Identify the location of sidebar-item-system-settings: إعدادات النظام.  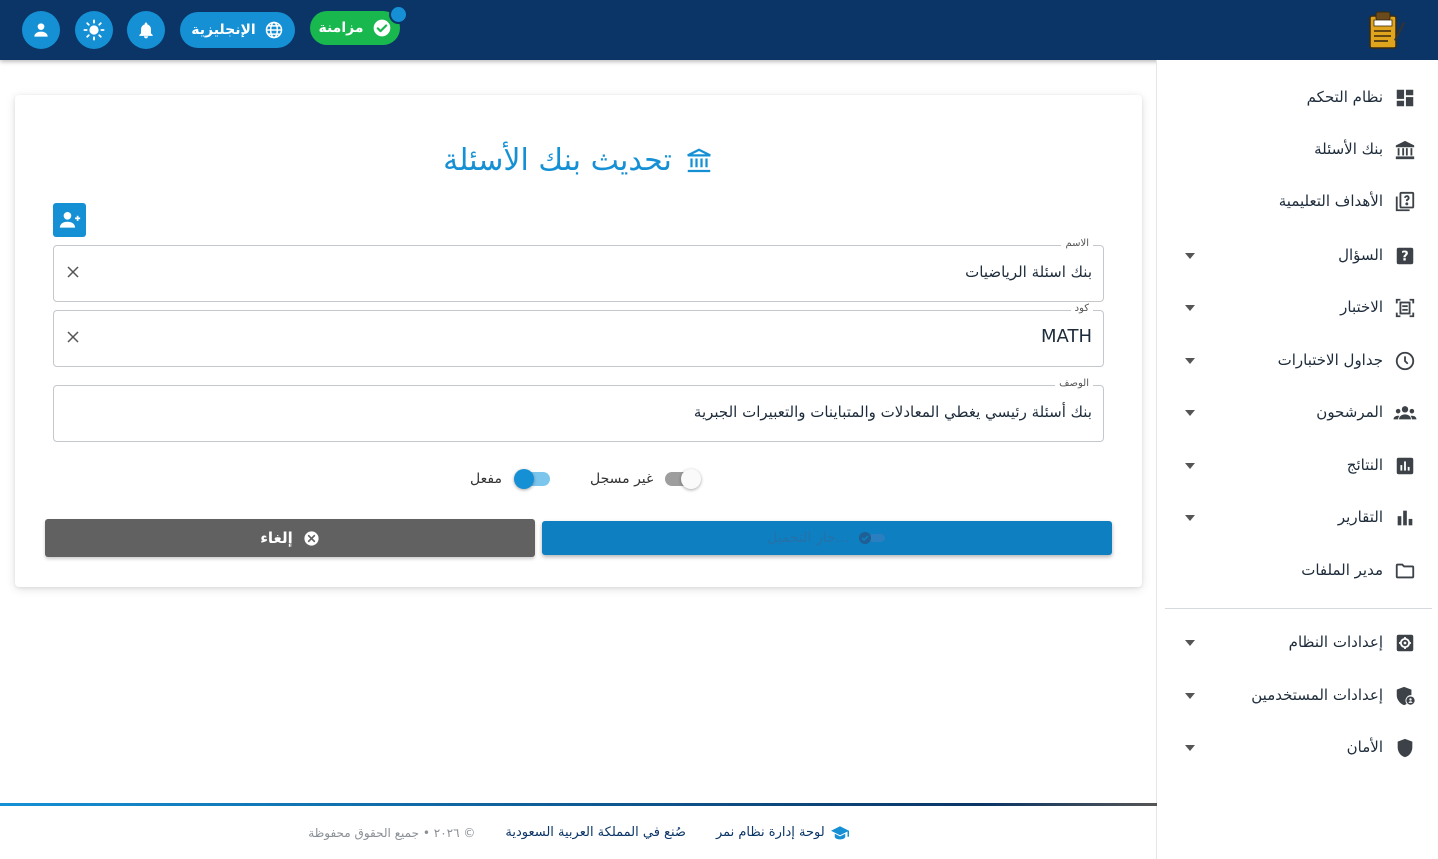
(1297, 643).